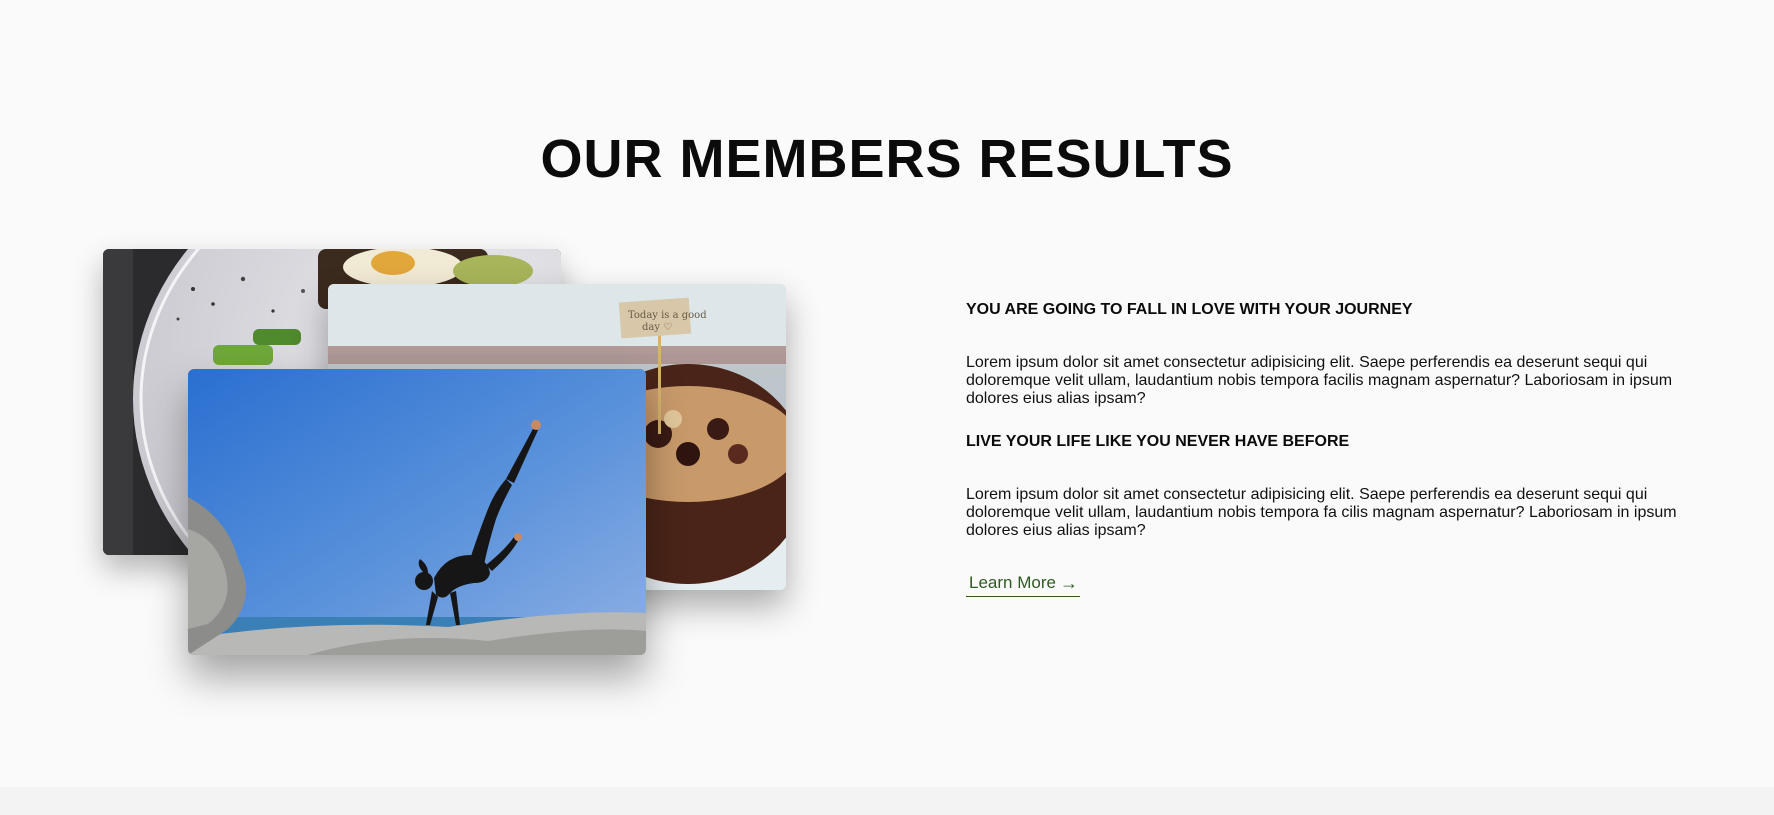 This screenshot has width=1774, height=815. What do you see at coordinates (1068, 583) in the screenshot?
I see `arrow-right-icon: →` at bounding box center [1068, 583].